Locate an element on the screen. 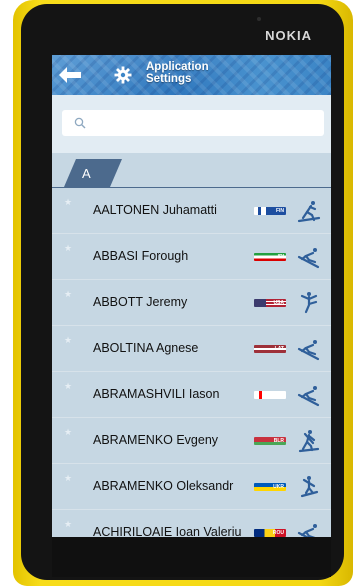 The image size is (364, 586). app-header: Application Settings is located at coordinates (191, 75).